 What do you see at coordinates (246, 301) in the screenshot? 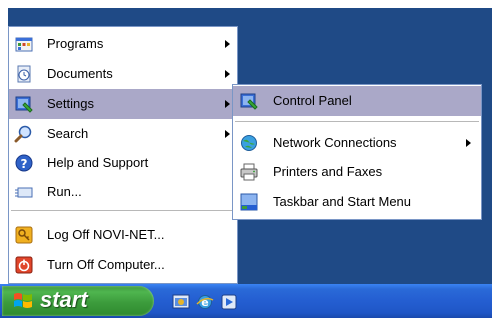
I see `taskbar: start e` at bounding box center [246, 301].